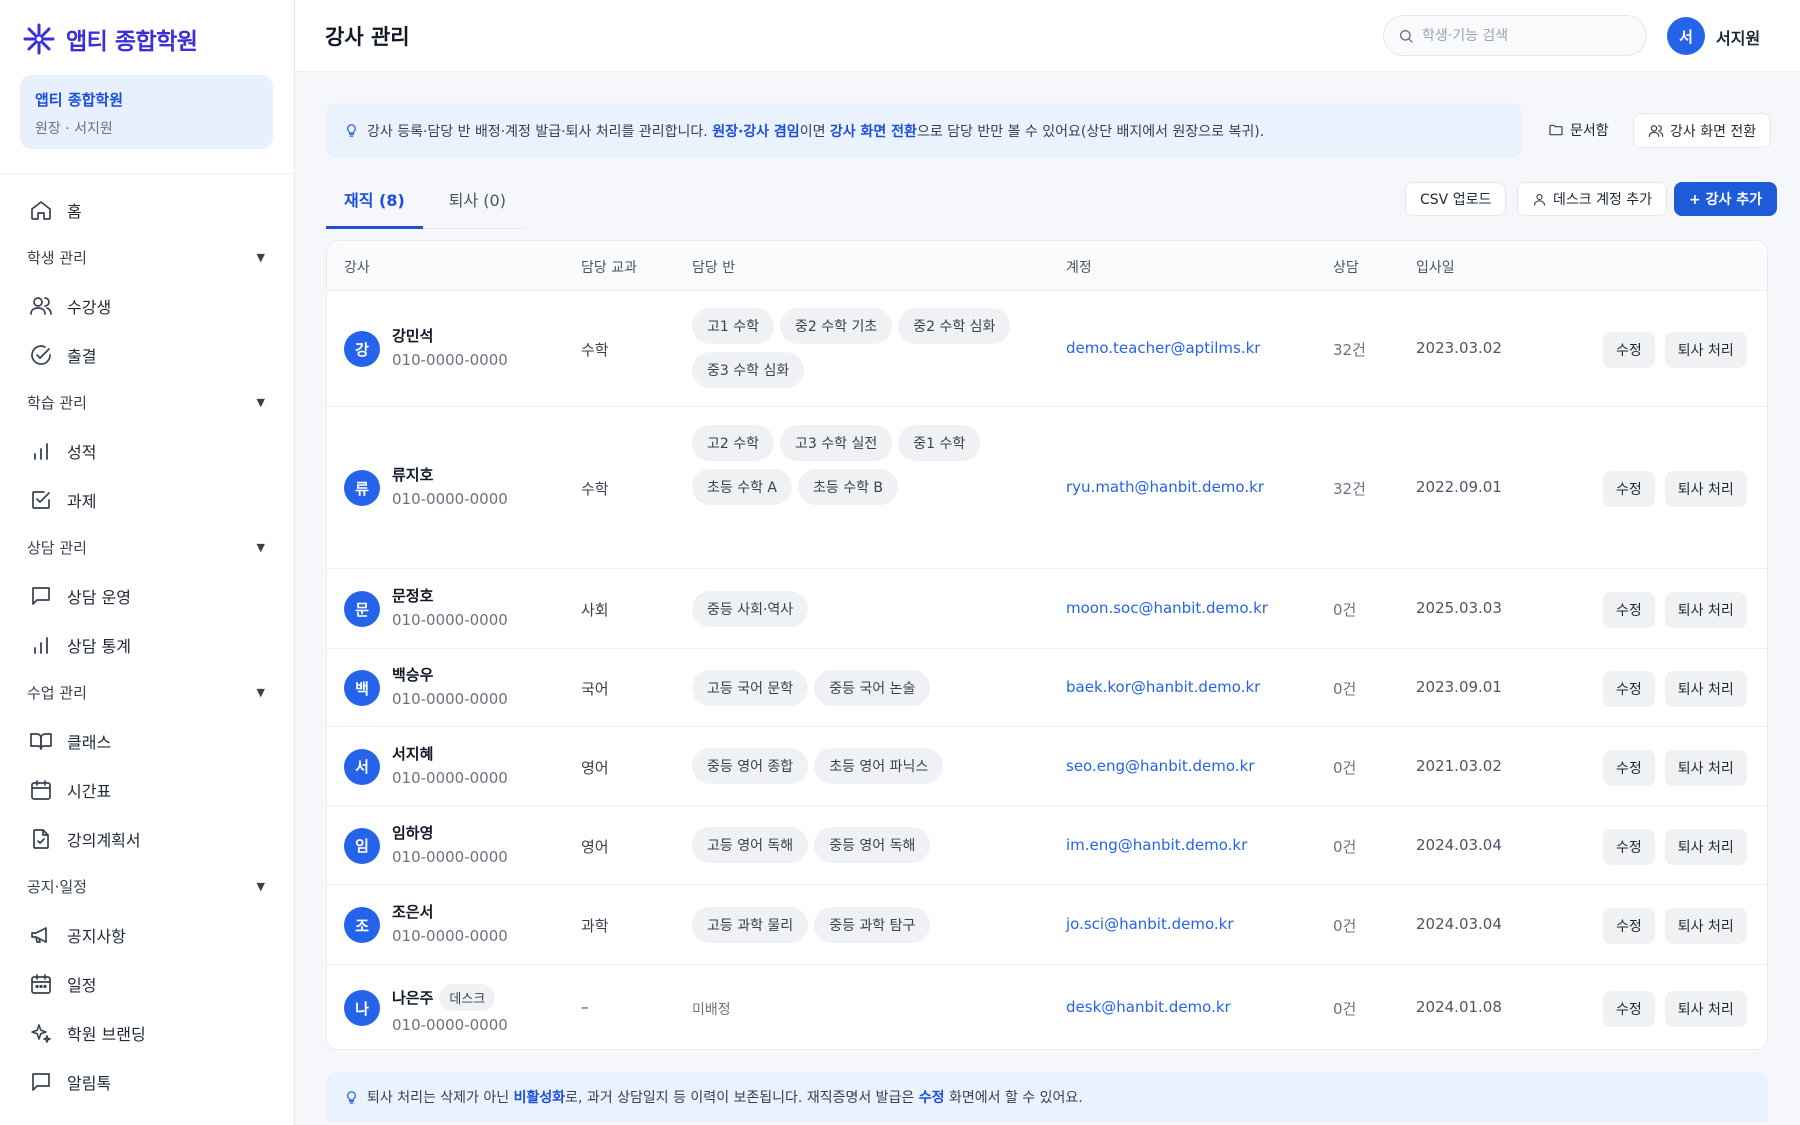 This screenshot has width=1800, height=1125. I want to click on switch-teacher-view-button: 강사 화면 전환, so click(1702, 130).